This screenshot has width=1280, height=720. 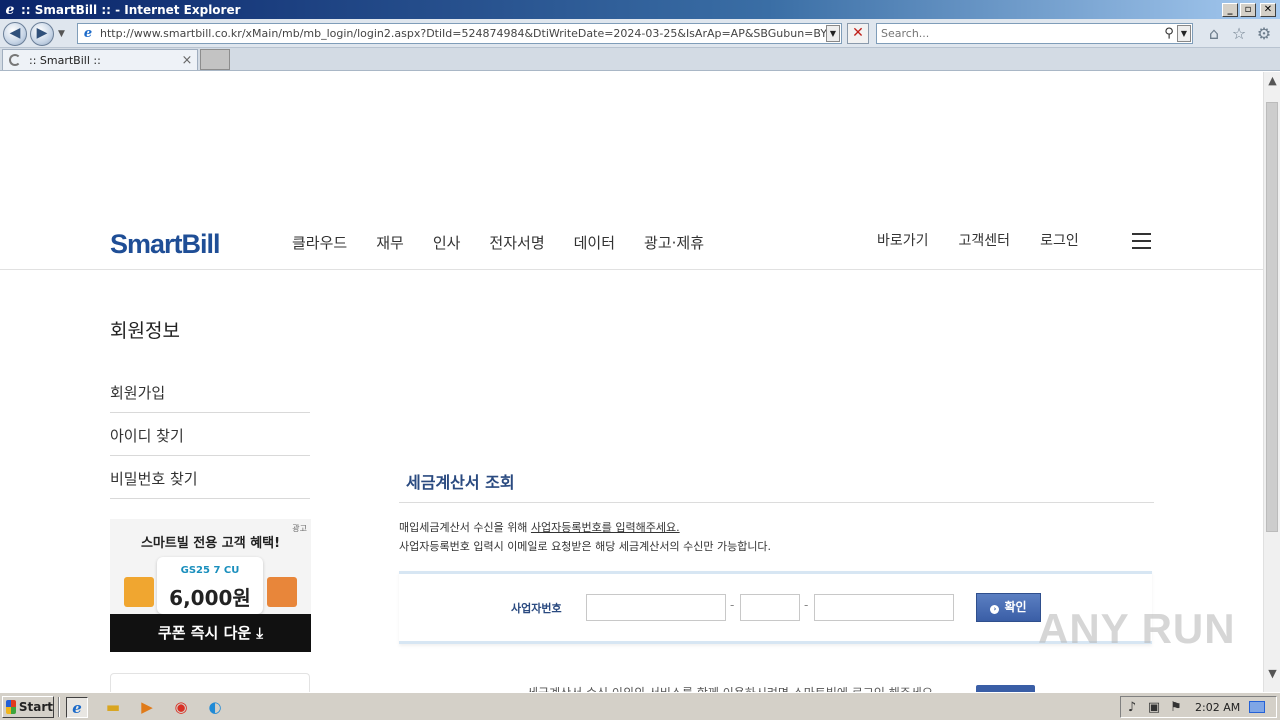 What do you see at coordinates (1176, 707) in the screenshot?
I see `action-center-flag-icon: ⚑` at bounding box center [1176, 707].